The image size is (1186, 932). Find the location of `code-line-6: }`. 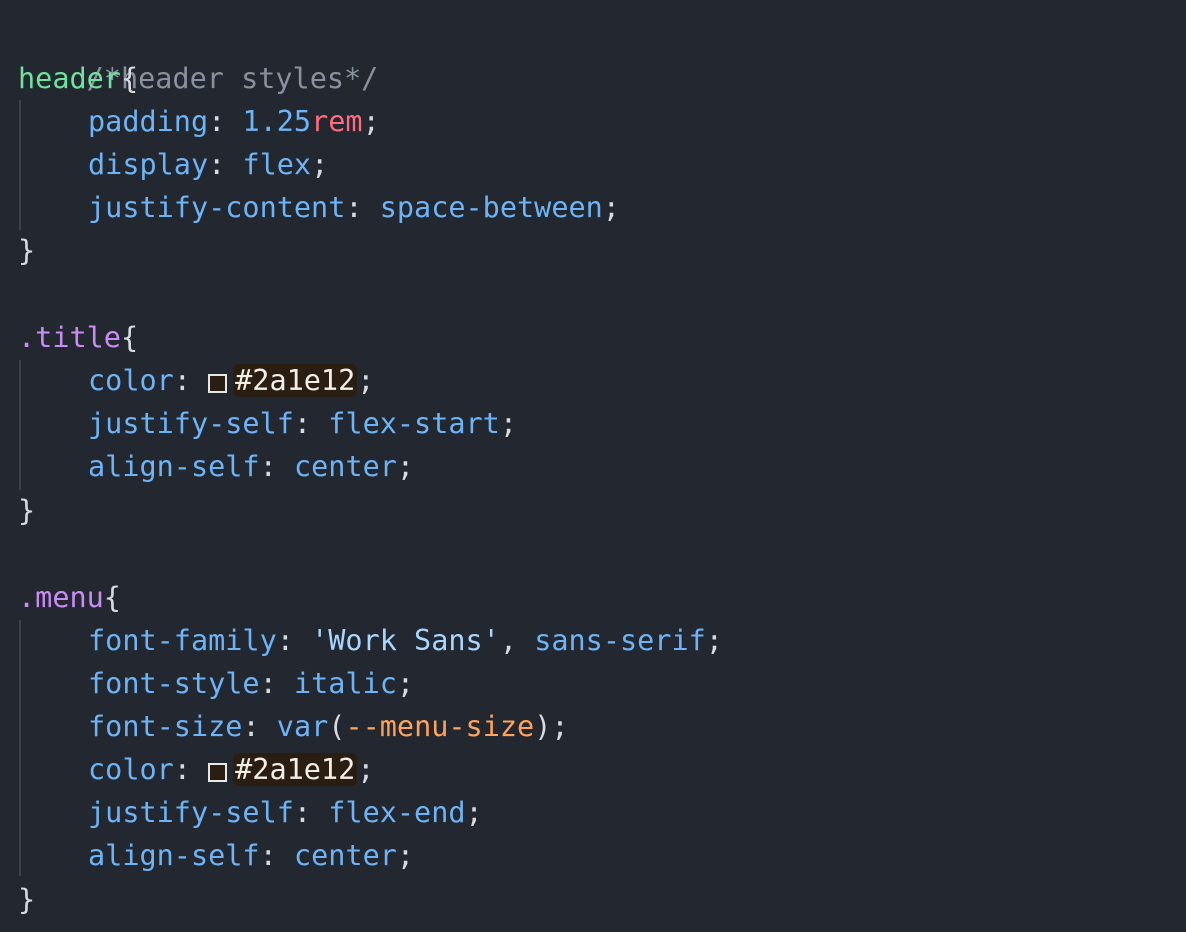

code-line-6: } is located at coordinates (26, 250).